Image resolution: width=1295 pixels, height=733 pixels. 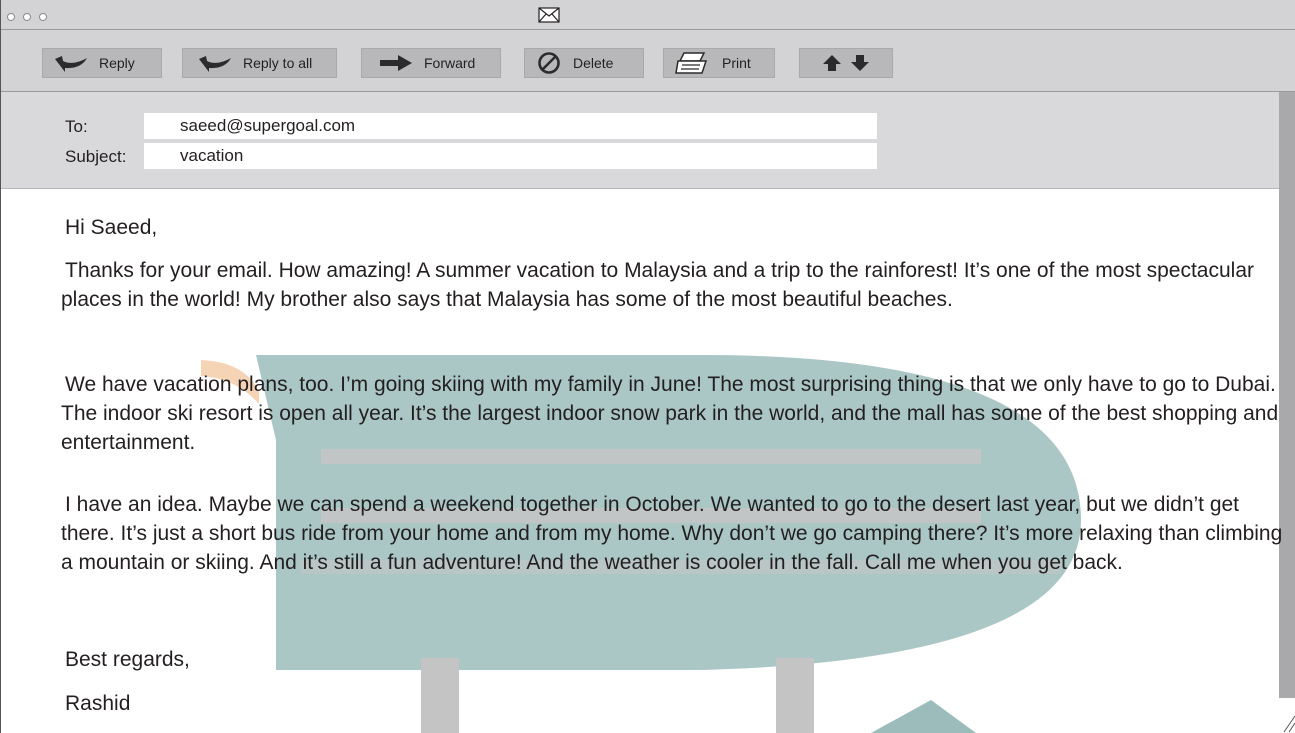 I want to click on reply-all-arrow-icon, so click(x=215, y=64).